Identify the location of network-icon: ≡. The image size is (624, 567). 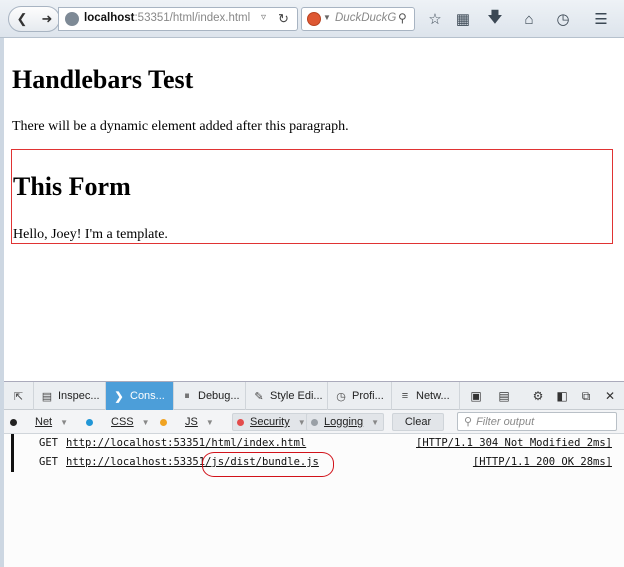
(405, 396).